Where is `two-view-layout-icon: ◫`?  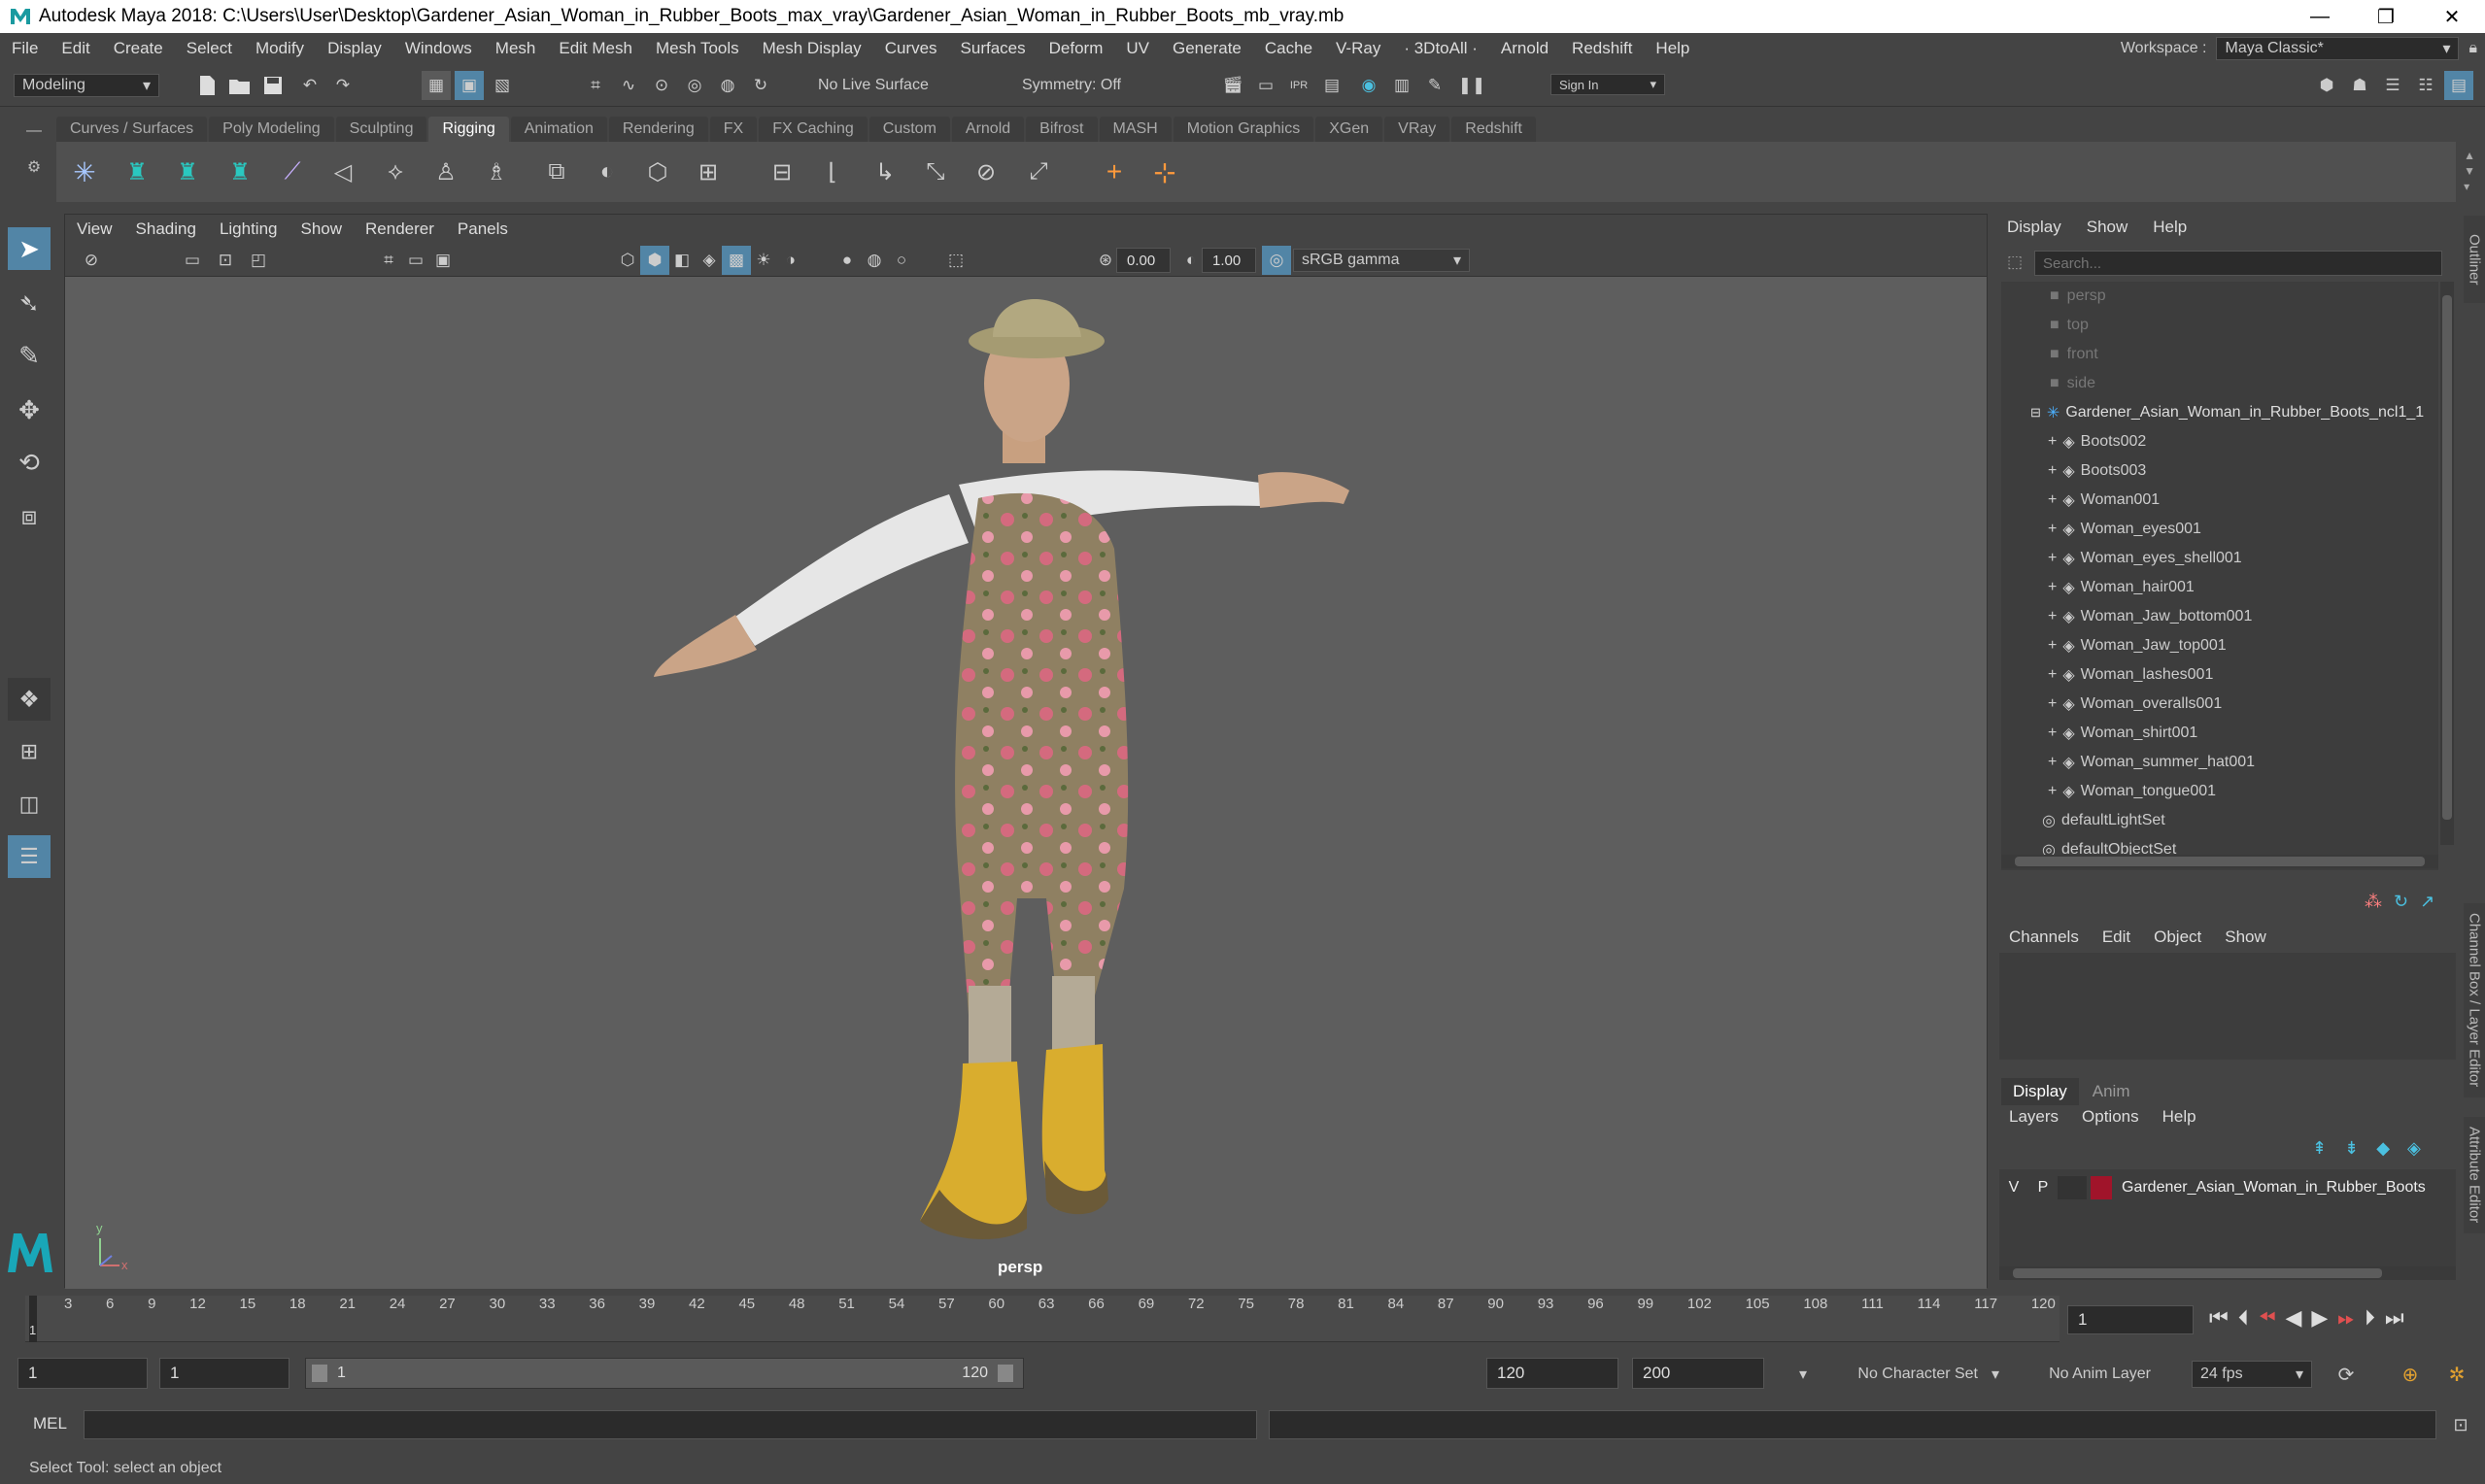
two-view-layout-icon: ◫ is located at coordinates (29, 804).